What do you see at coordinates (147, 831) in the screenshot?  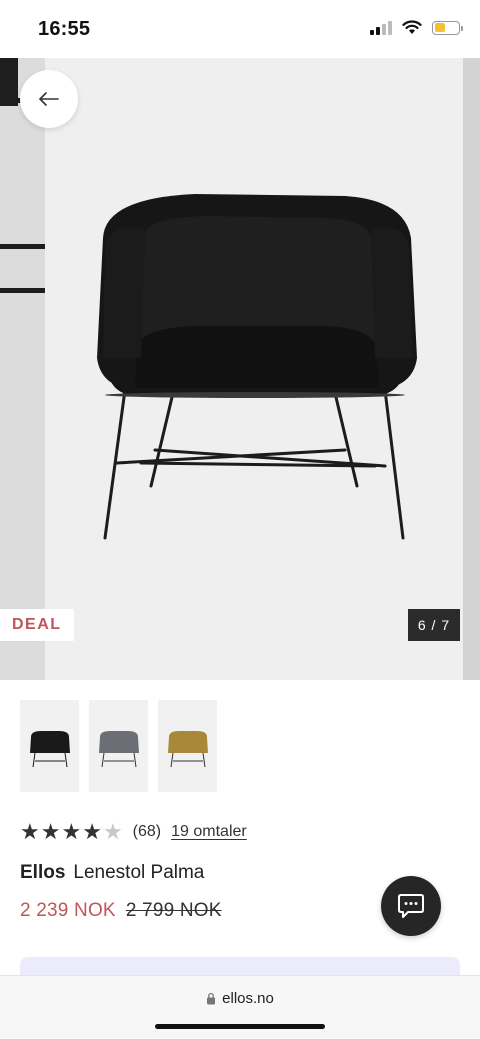 I see `rating-count: (68)` at bounding box center [147, 831].